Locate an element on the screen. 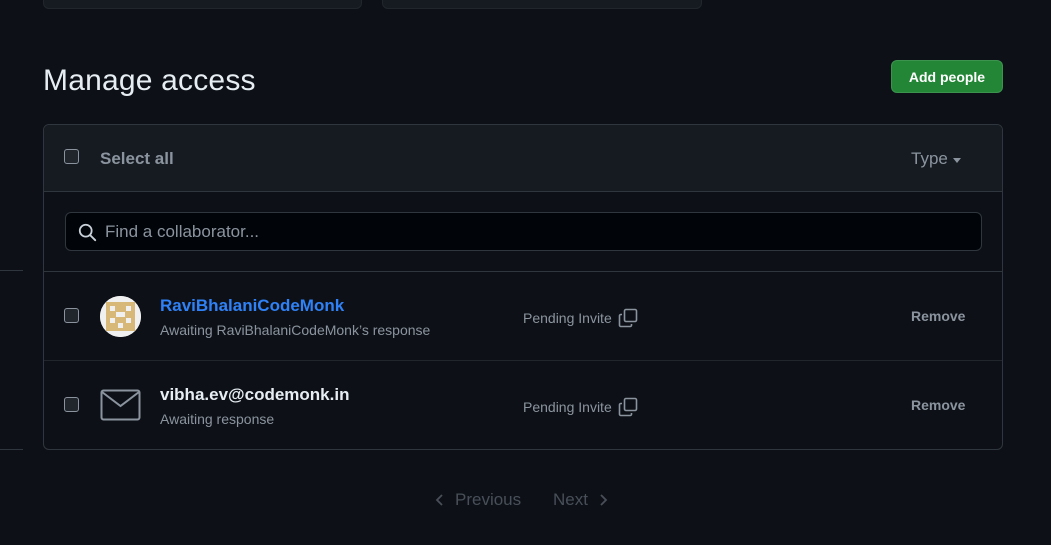 This screenshot has width=1051, height=545. search-section is located at coordinates (523, 232).